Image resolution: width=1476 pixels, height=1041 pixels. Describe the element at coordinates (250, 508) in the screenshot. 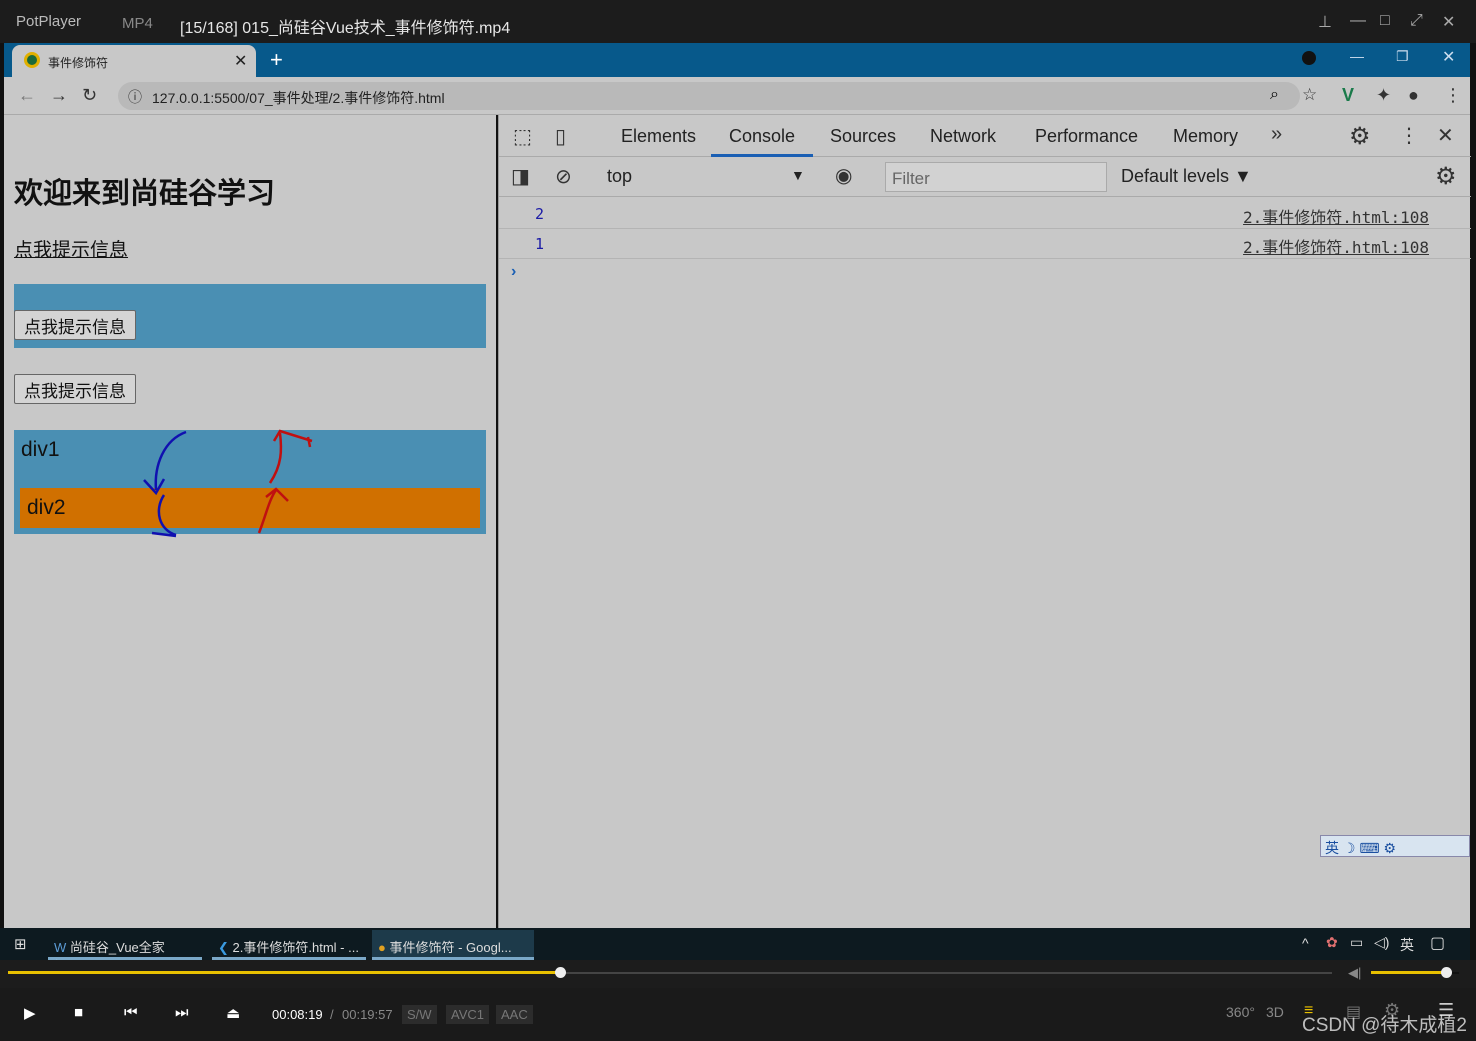

I see `div2: div2` at that location.